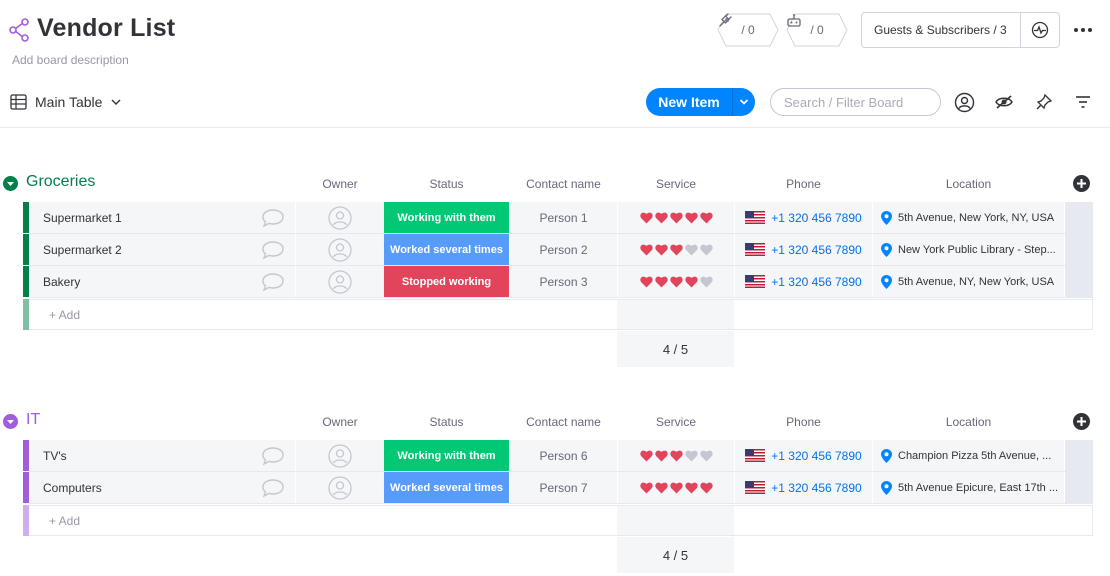  I want to click on item-name: Bakery, so click(61, 282).